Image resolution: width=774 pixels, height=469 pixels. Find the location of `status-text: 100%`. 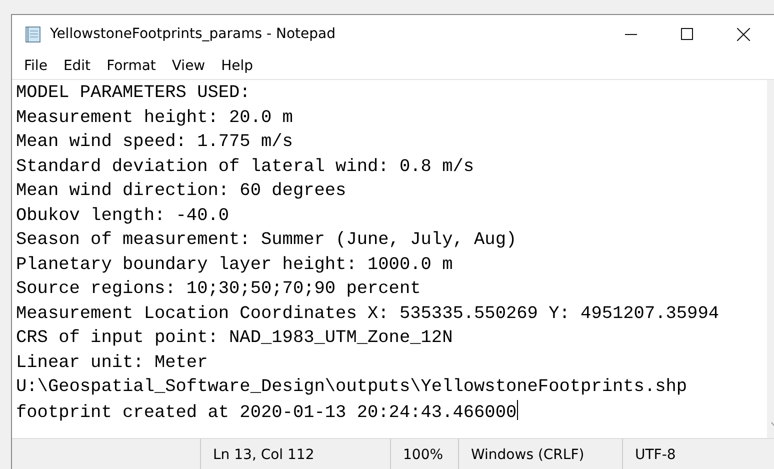

status-text: 100% is located at coordinates (423, 454).